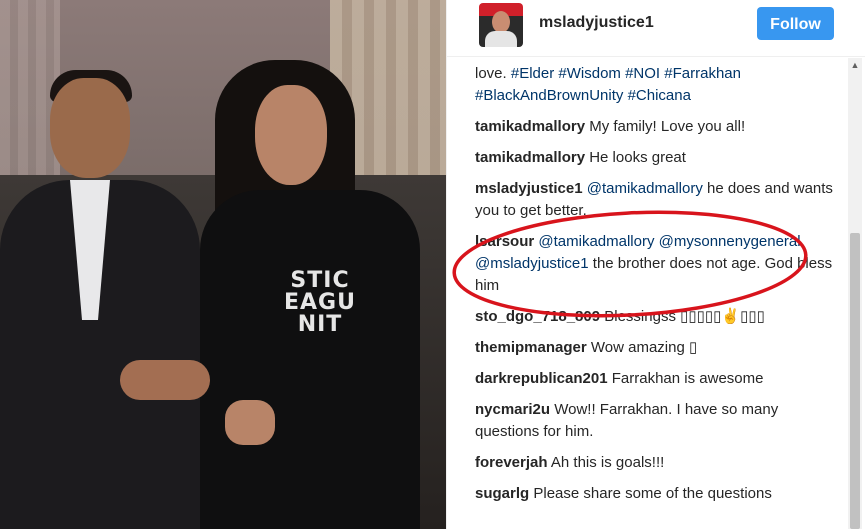 The image size is (865, 529). I want to click on woman-head, so click(291, 135).